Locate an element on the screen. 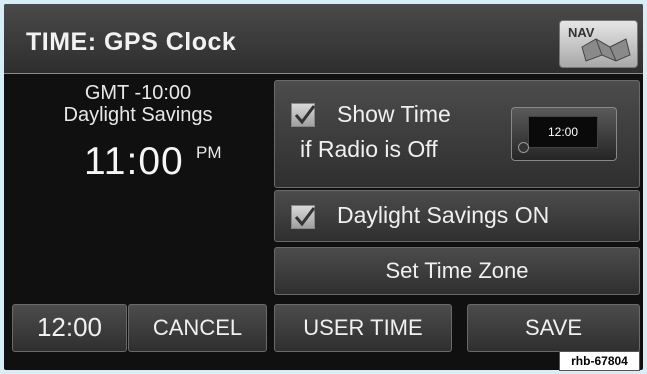 The image size is (647, 374). daylight-savings-label: Daylight Savings ON is located at coordinates (443, 215).